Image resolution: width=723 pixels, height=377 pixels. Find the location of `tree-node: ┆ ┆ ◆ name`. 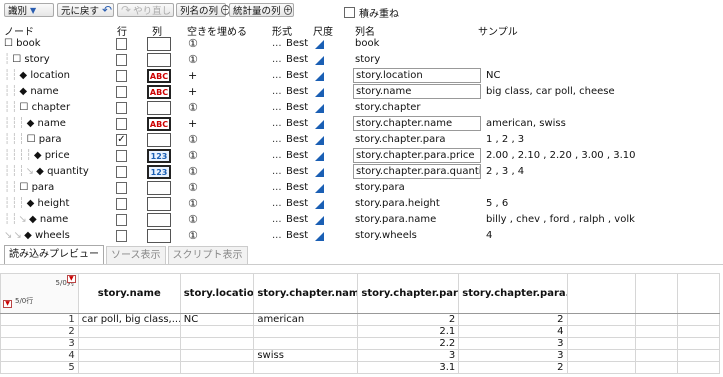

tree-node: ┆ ┆ ◆ name is located at coordinates (31, 92).